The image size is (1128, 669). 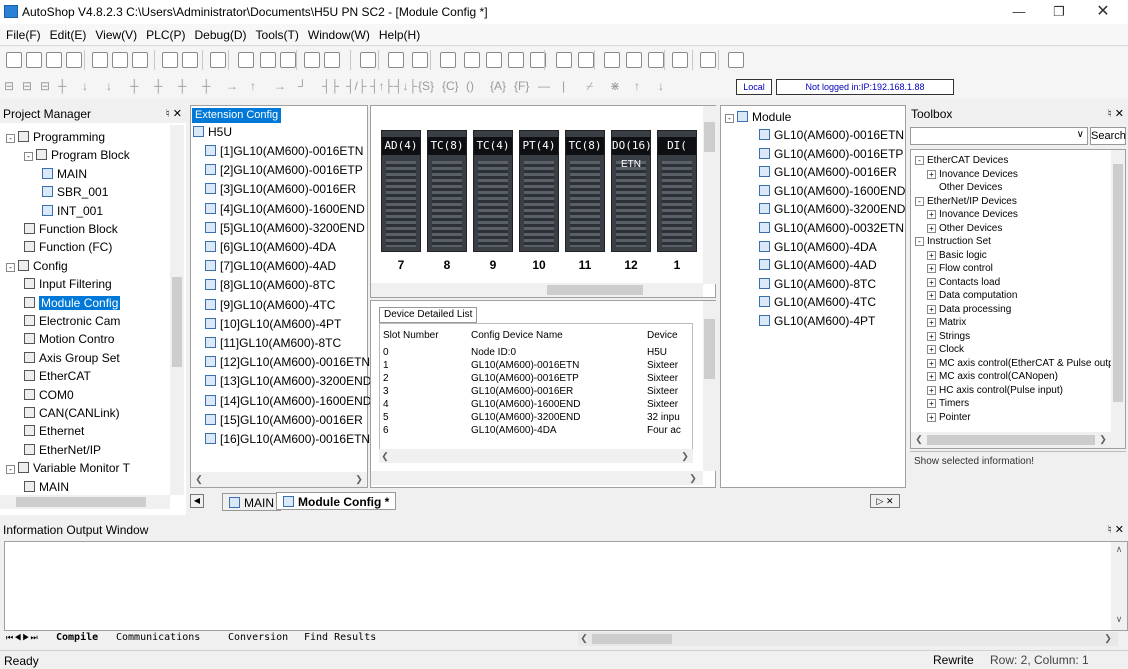 I want to click on window2-icon, so click(x=332, y=60).